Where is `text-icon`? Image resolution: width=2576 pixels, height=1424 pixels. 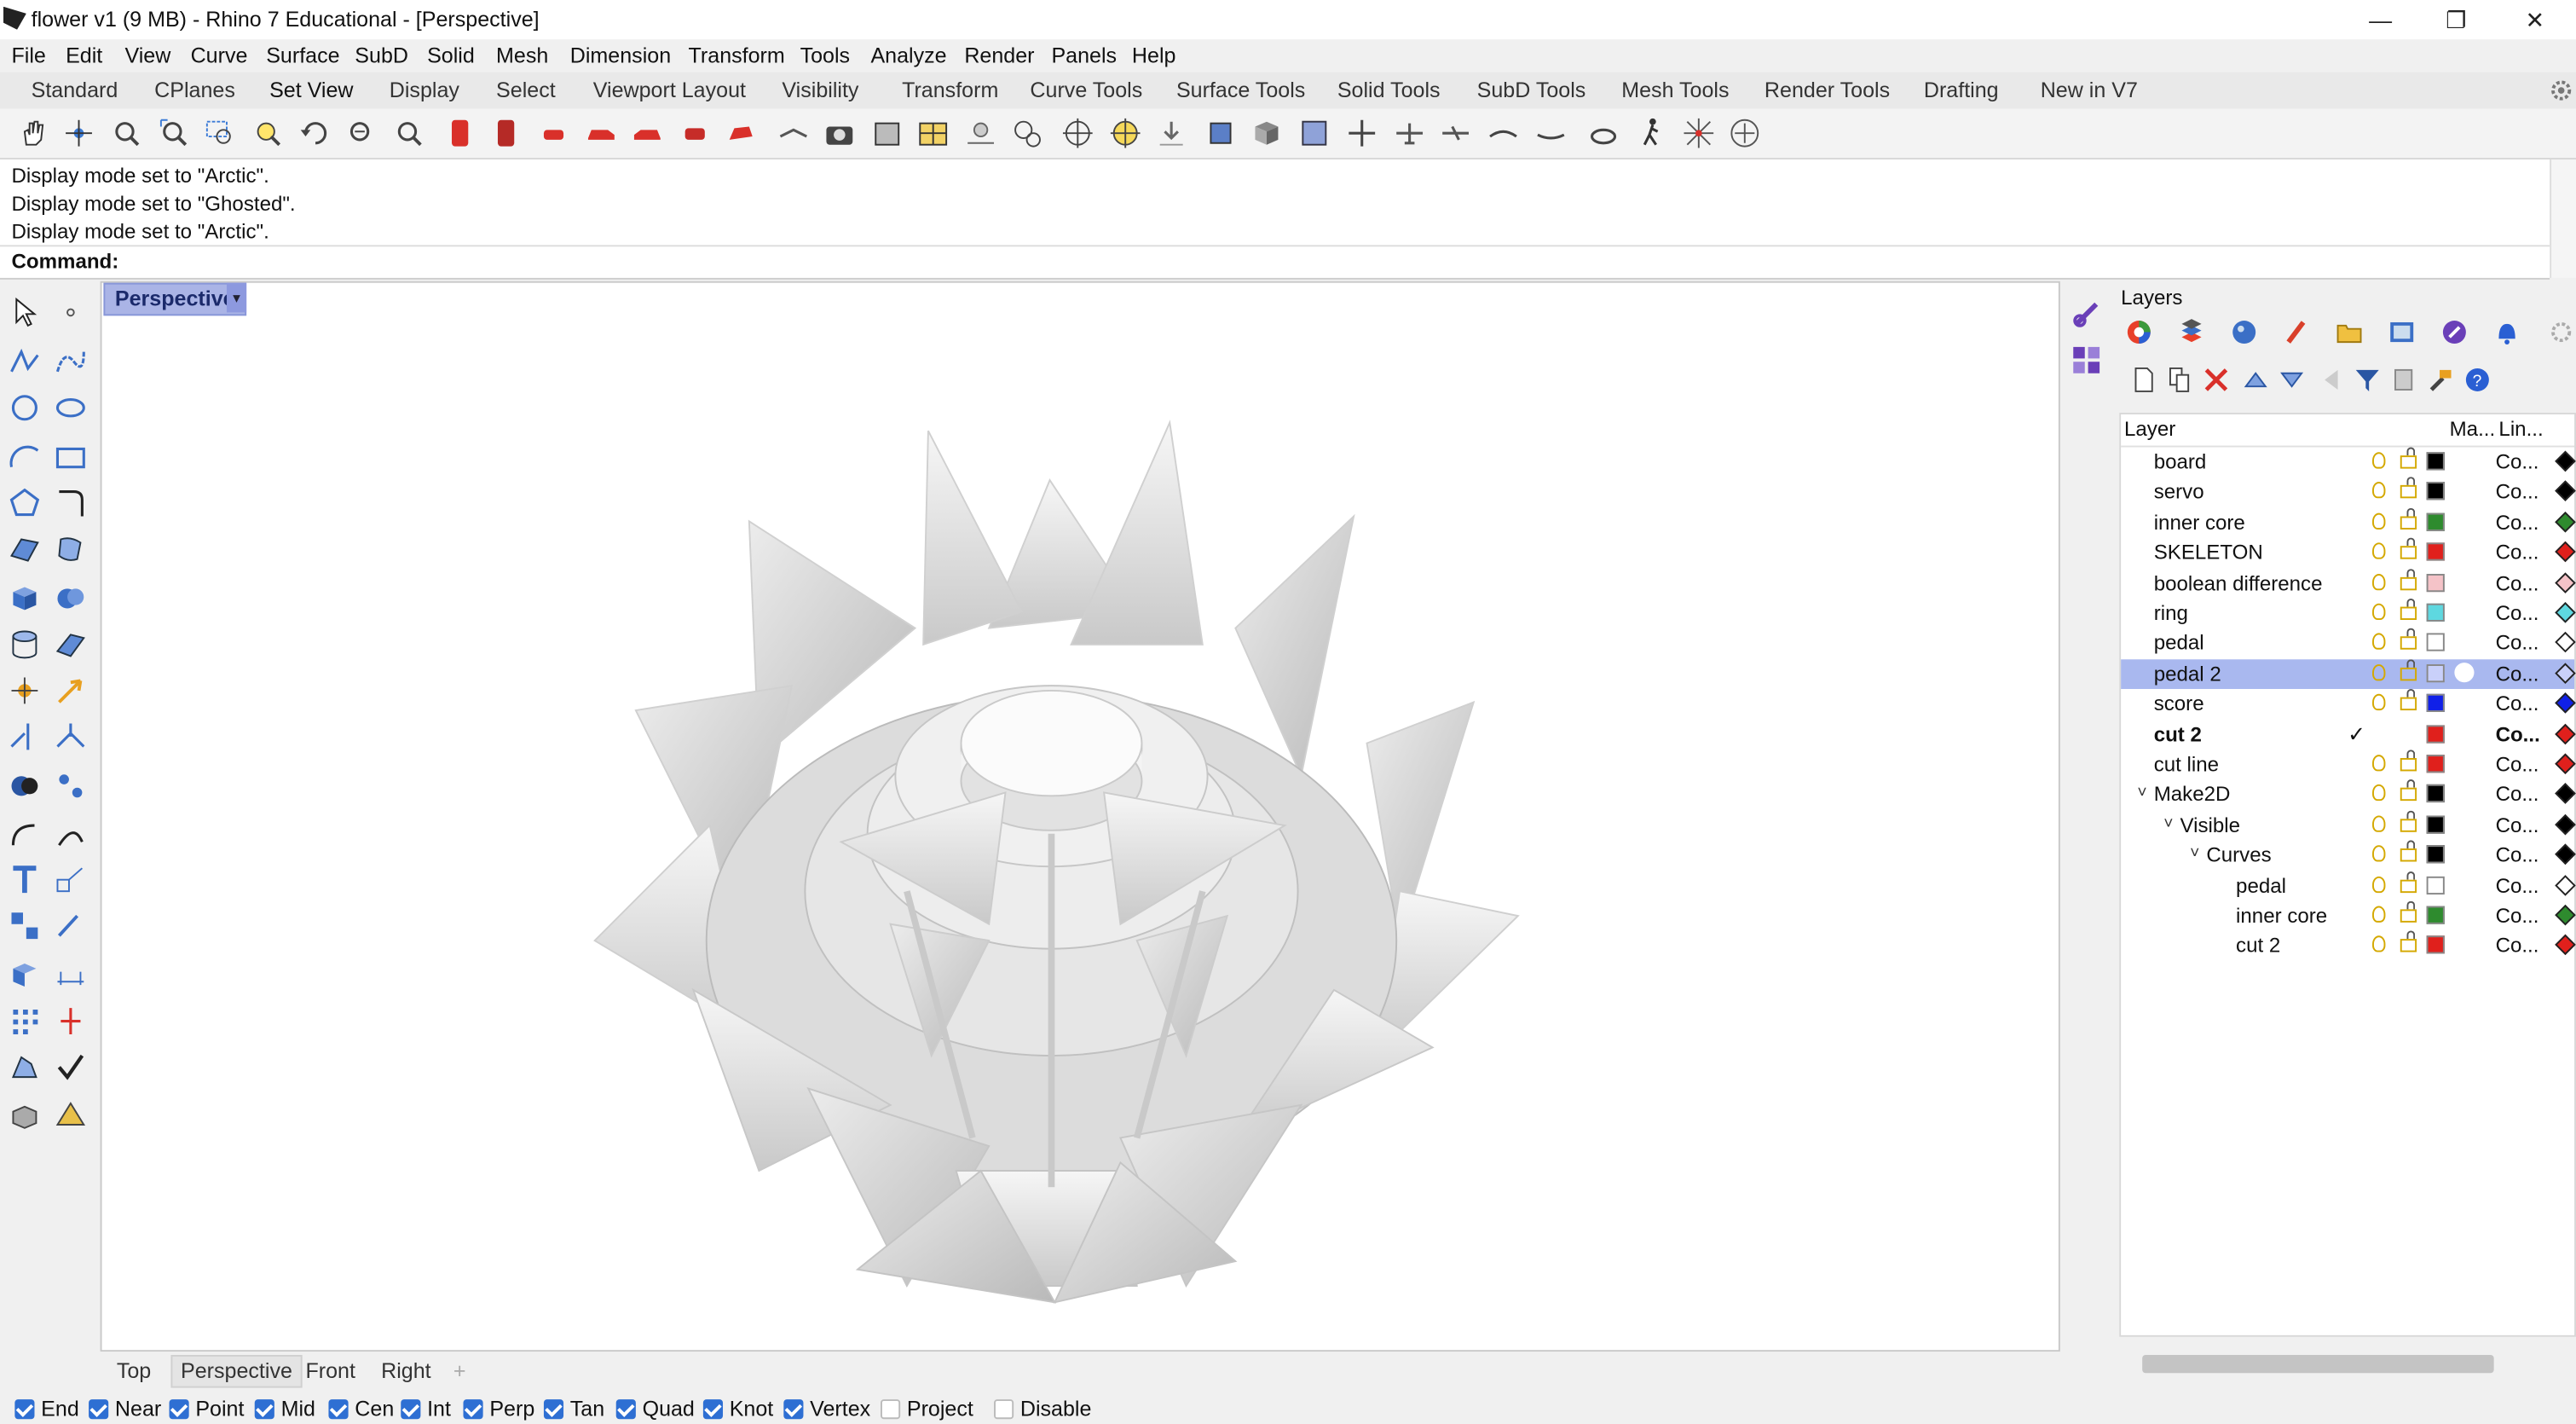 text-icon is located at coordinates (25, 879).